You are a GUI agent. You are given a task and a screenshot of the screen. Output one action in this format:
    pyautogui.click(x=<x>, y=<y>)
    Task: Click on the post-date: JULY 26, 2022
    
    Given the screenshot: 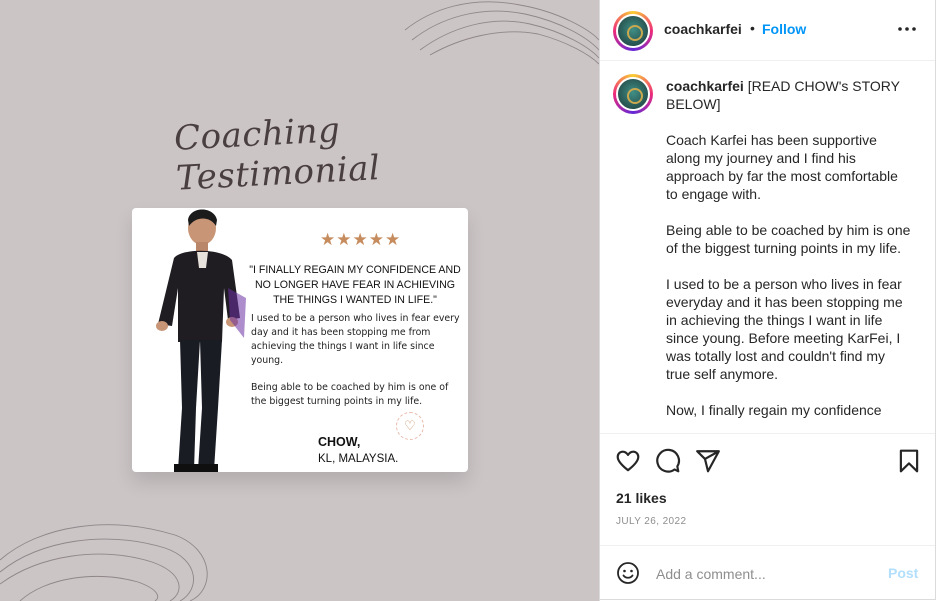 What is the action you would take?
    pyautogui.click(x=651, y=521)
    